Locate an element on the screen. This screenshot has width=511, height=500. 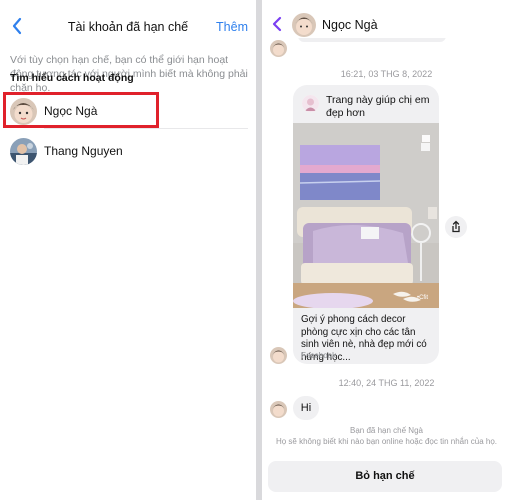
restricted-user-row: Thang Nguyen is located at coordinates (128, 152).